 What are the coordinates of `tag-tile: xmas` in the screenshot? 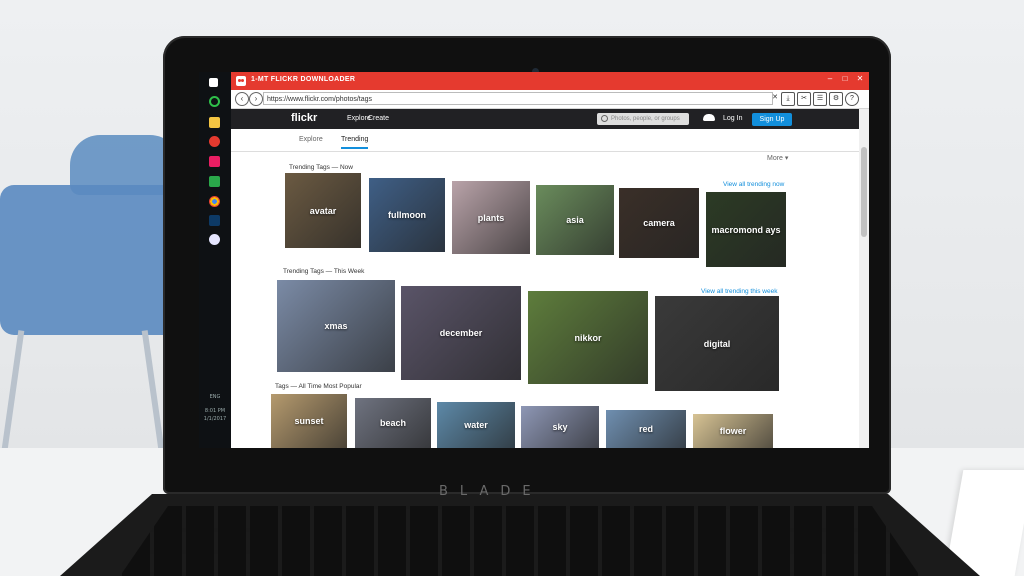 It's located at (336, 326).